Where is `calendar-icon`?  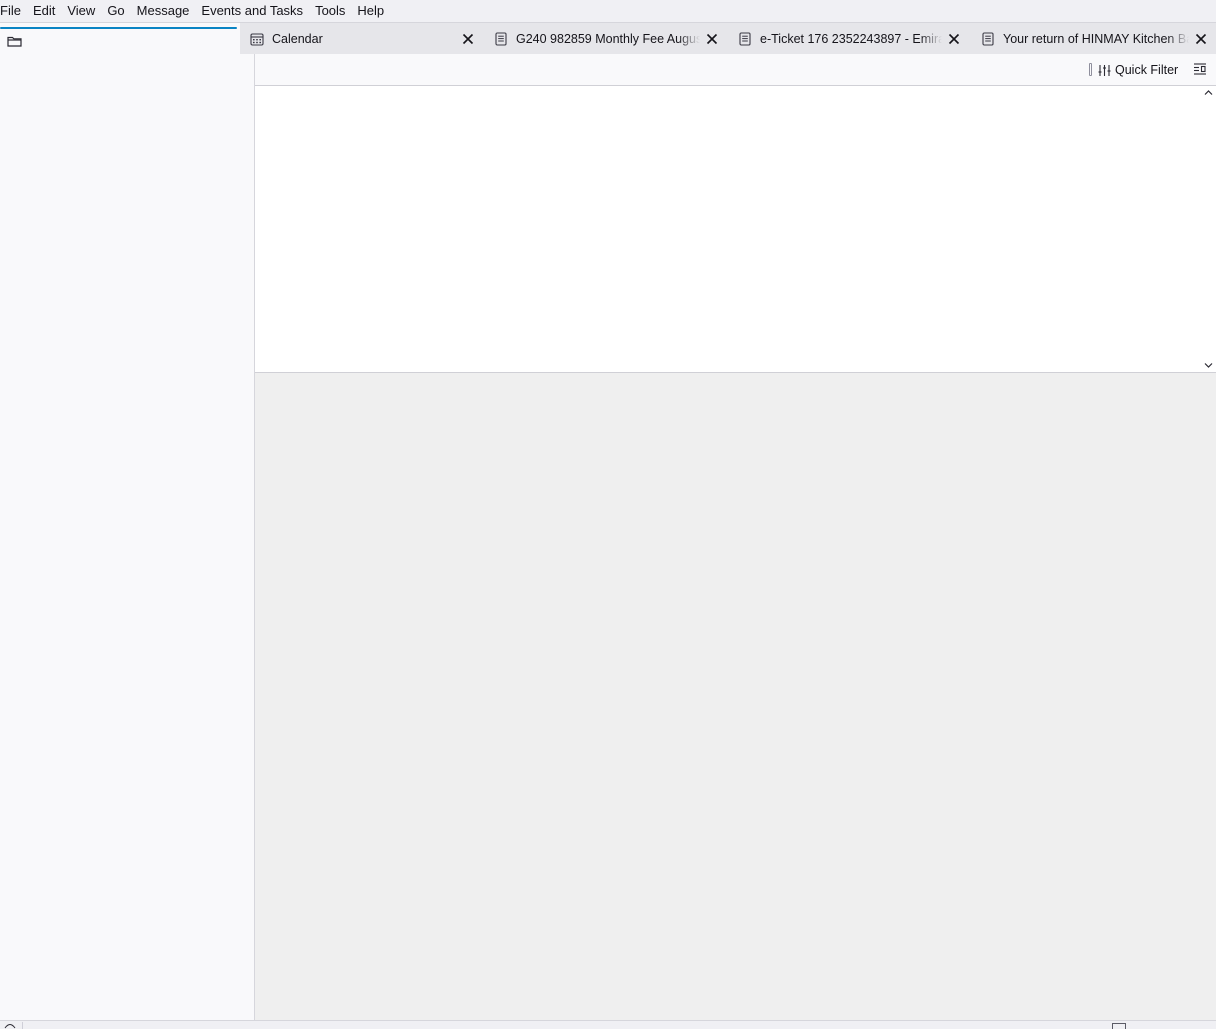 calendar-icon is located at coordinates (257, 39).